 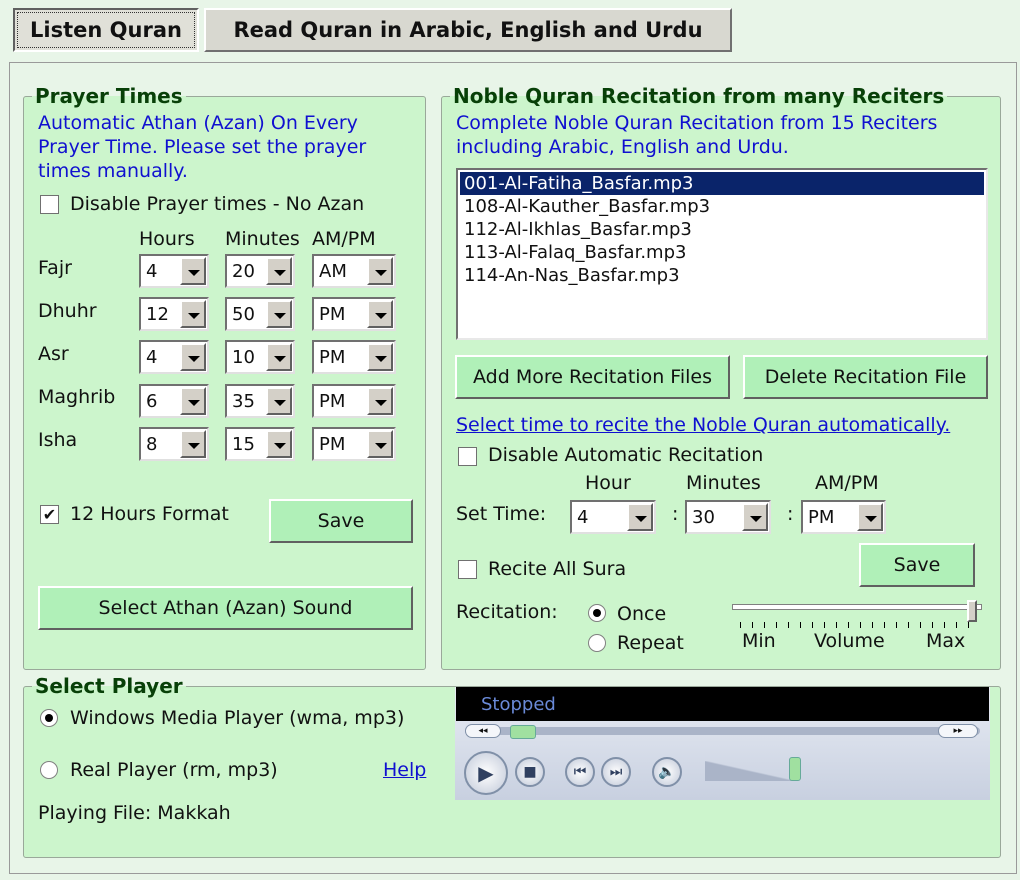 What do you see at coordinates (750, 771) in the screenshot?
I see `player-volume-slider` at bounding box center [750, 771].